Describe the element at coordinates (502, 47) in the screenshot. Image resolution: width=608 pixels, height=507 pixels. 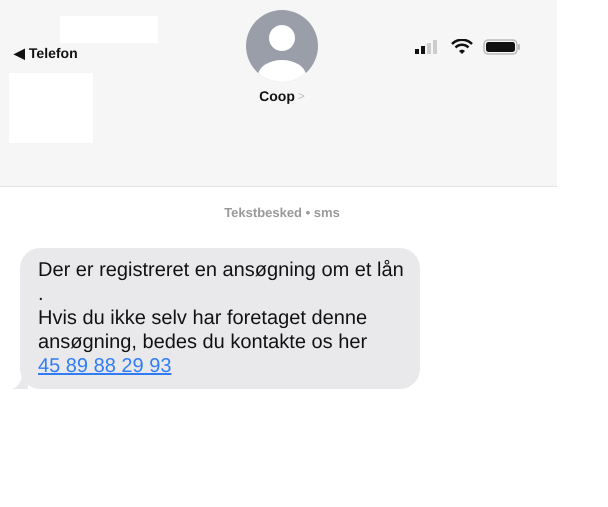
I see `battery-icon` at that location.